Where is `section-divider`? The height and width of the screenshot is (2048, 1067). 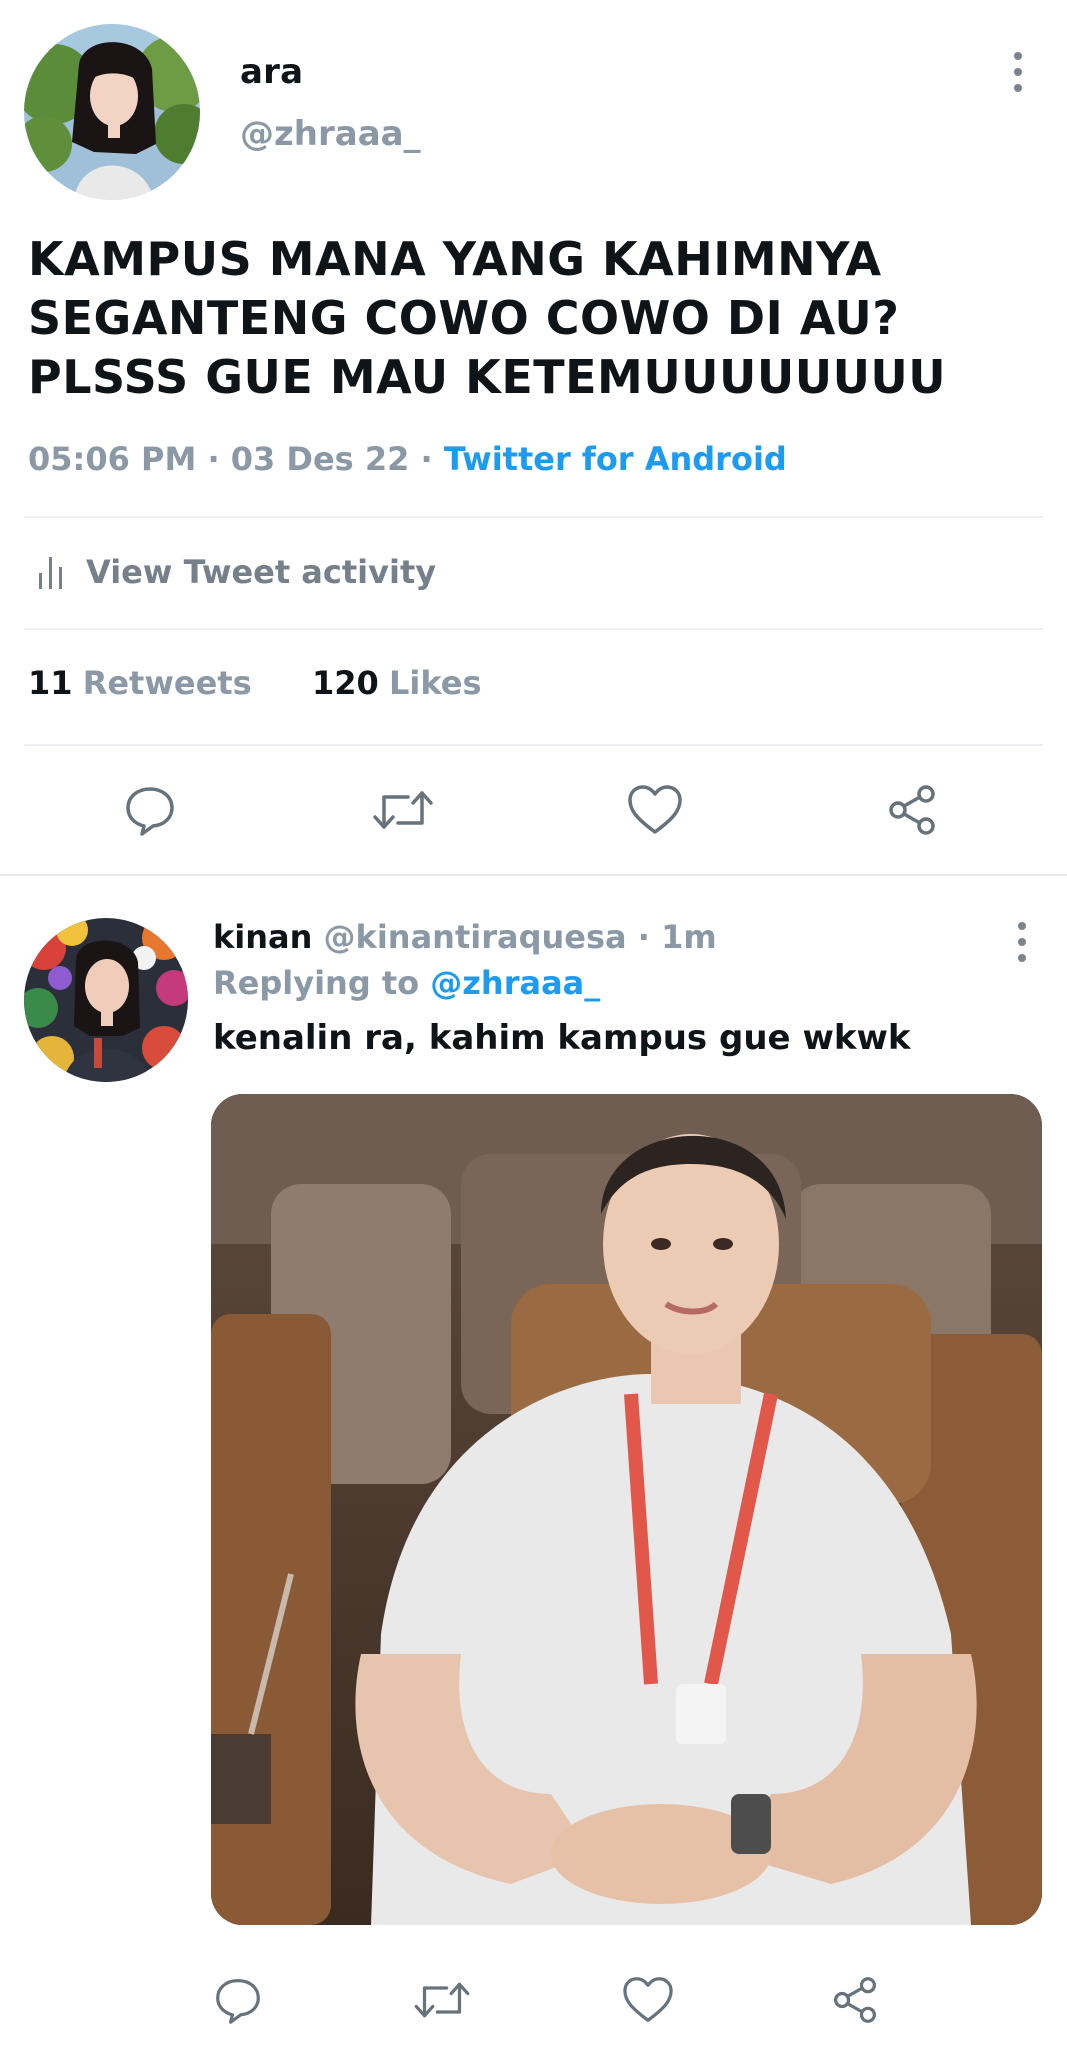
section-divider is located at coordinates (533, 875).